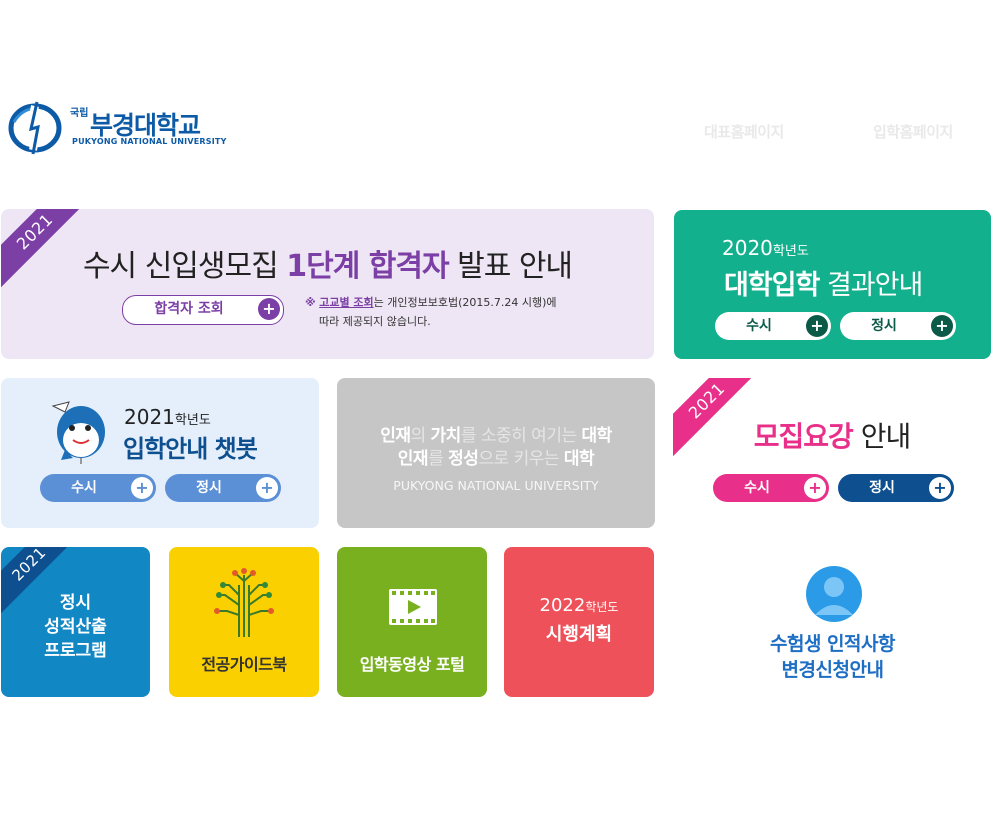  I want to click on video-portal-tile: 입학동영상 포털, so click(412, 622).